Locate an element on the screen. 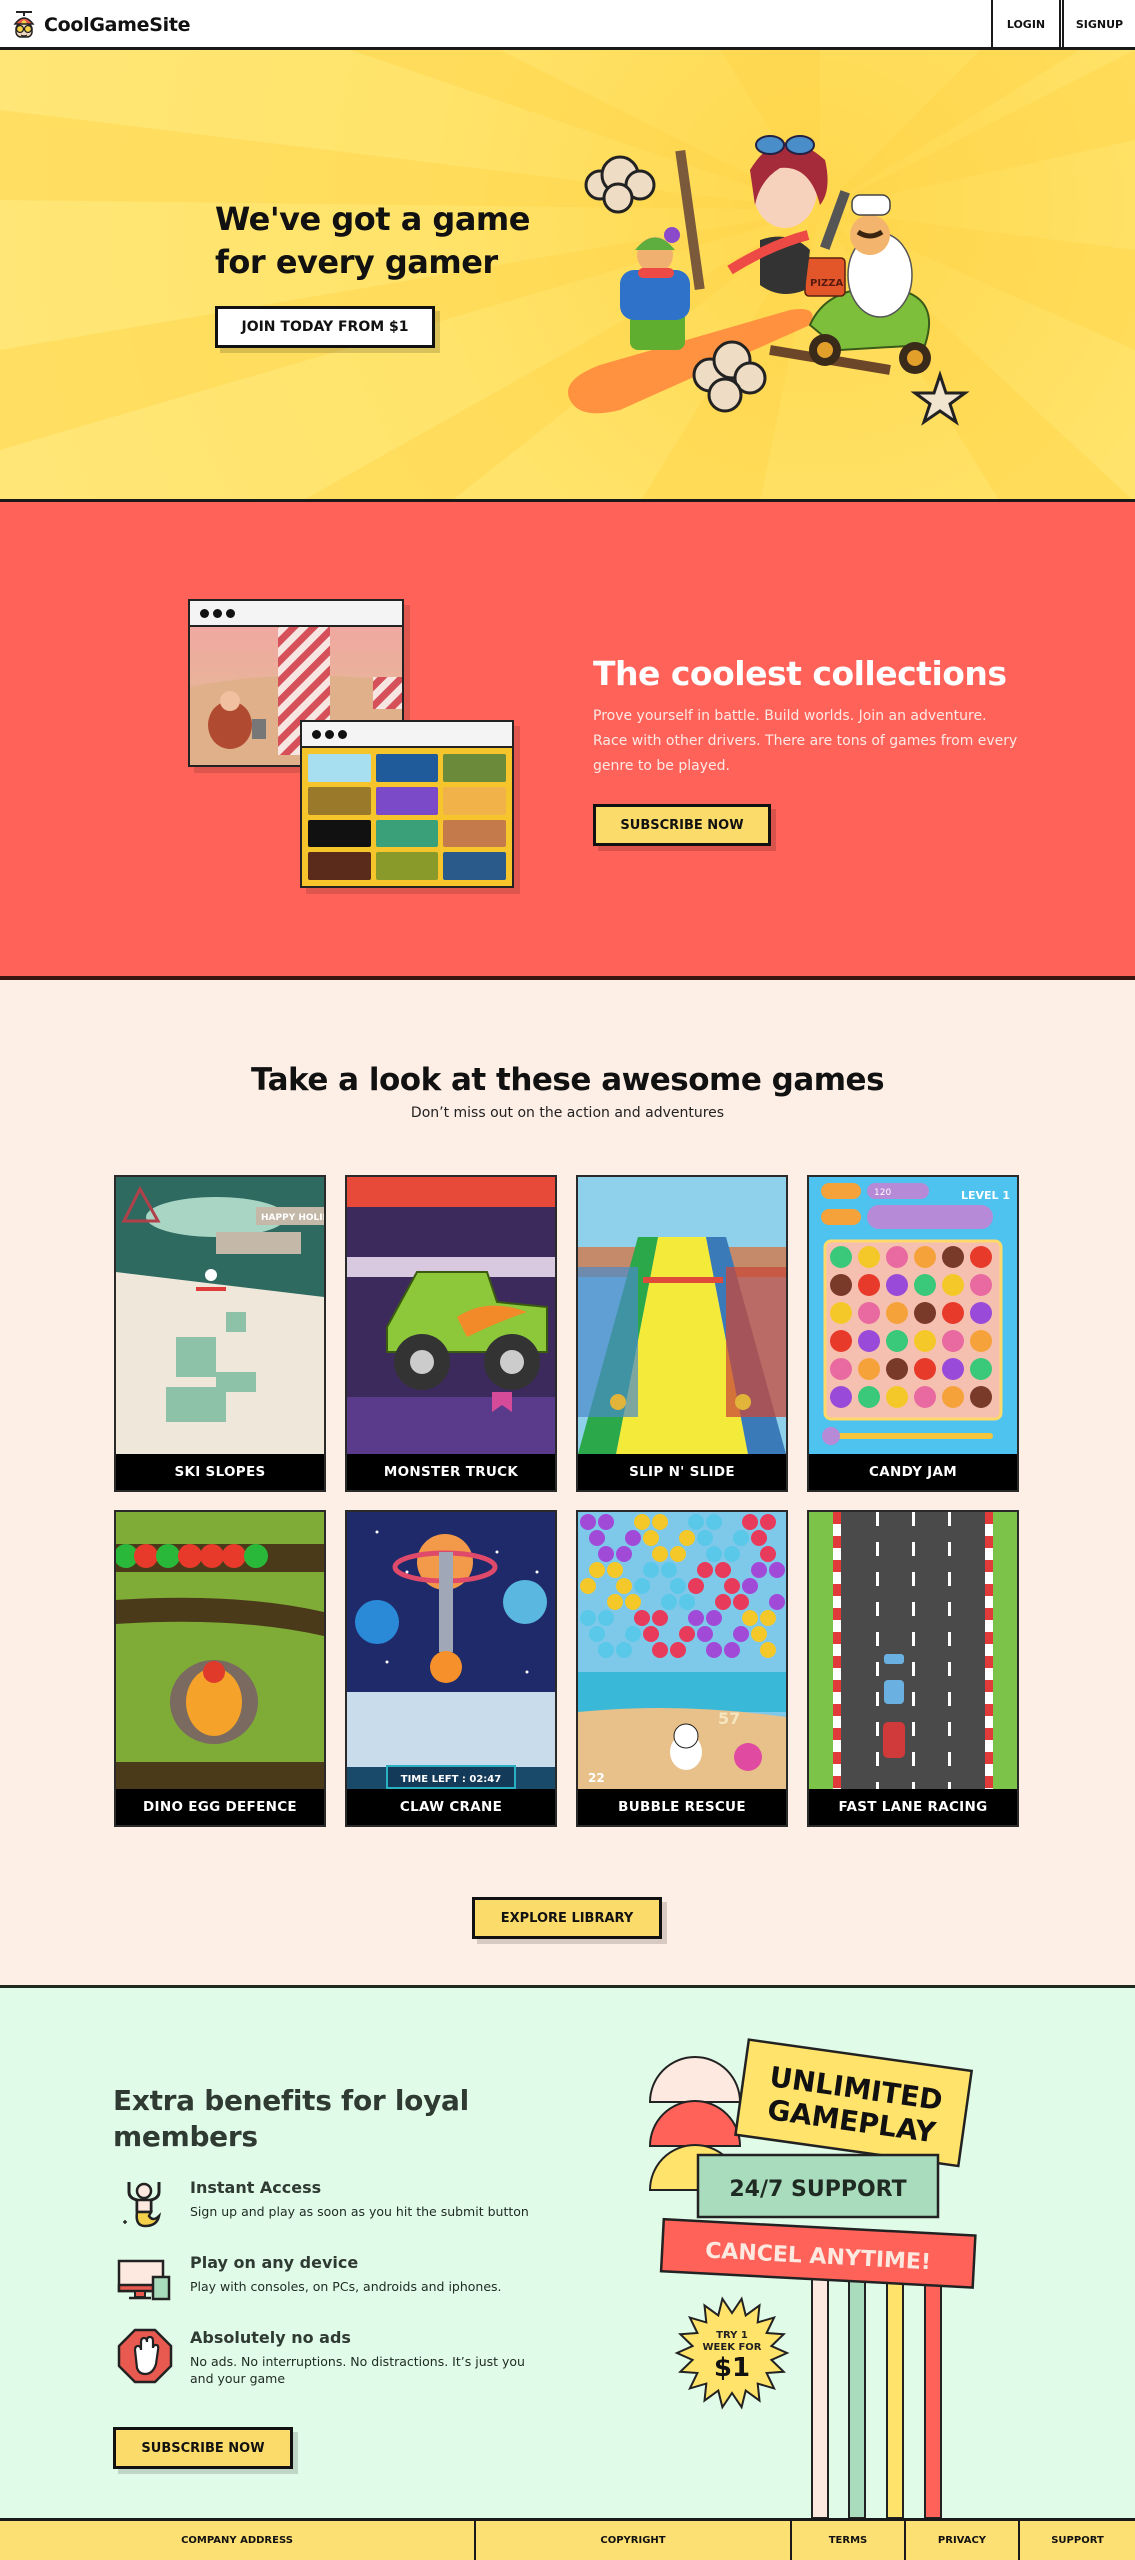 Image resolution: width=1135 pixels, height=2560 pixels. svg-text: $1 is located at coordinates (732, 2368).